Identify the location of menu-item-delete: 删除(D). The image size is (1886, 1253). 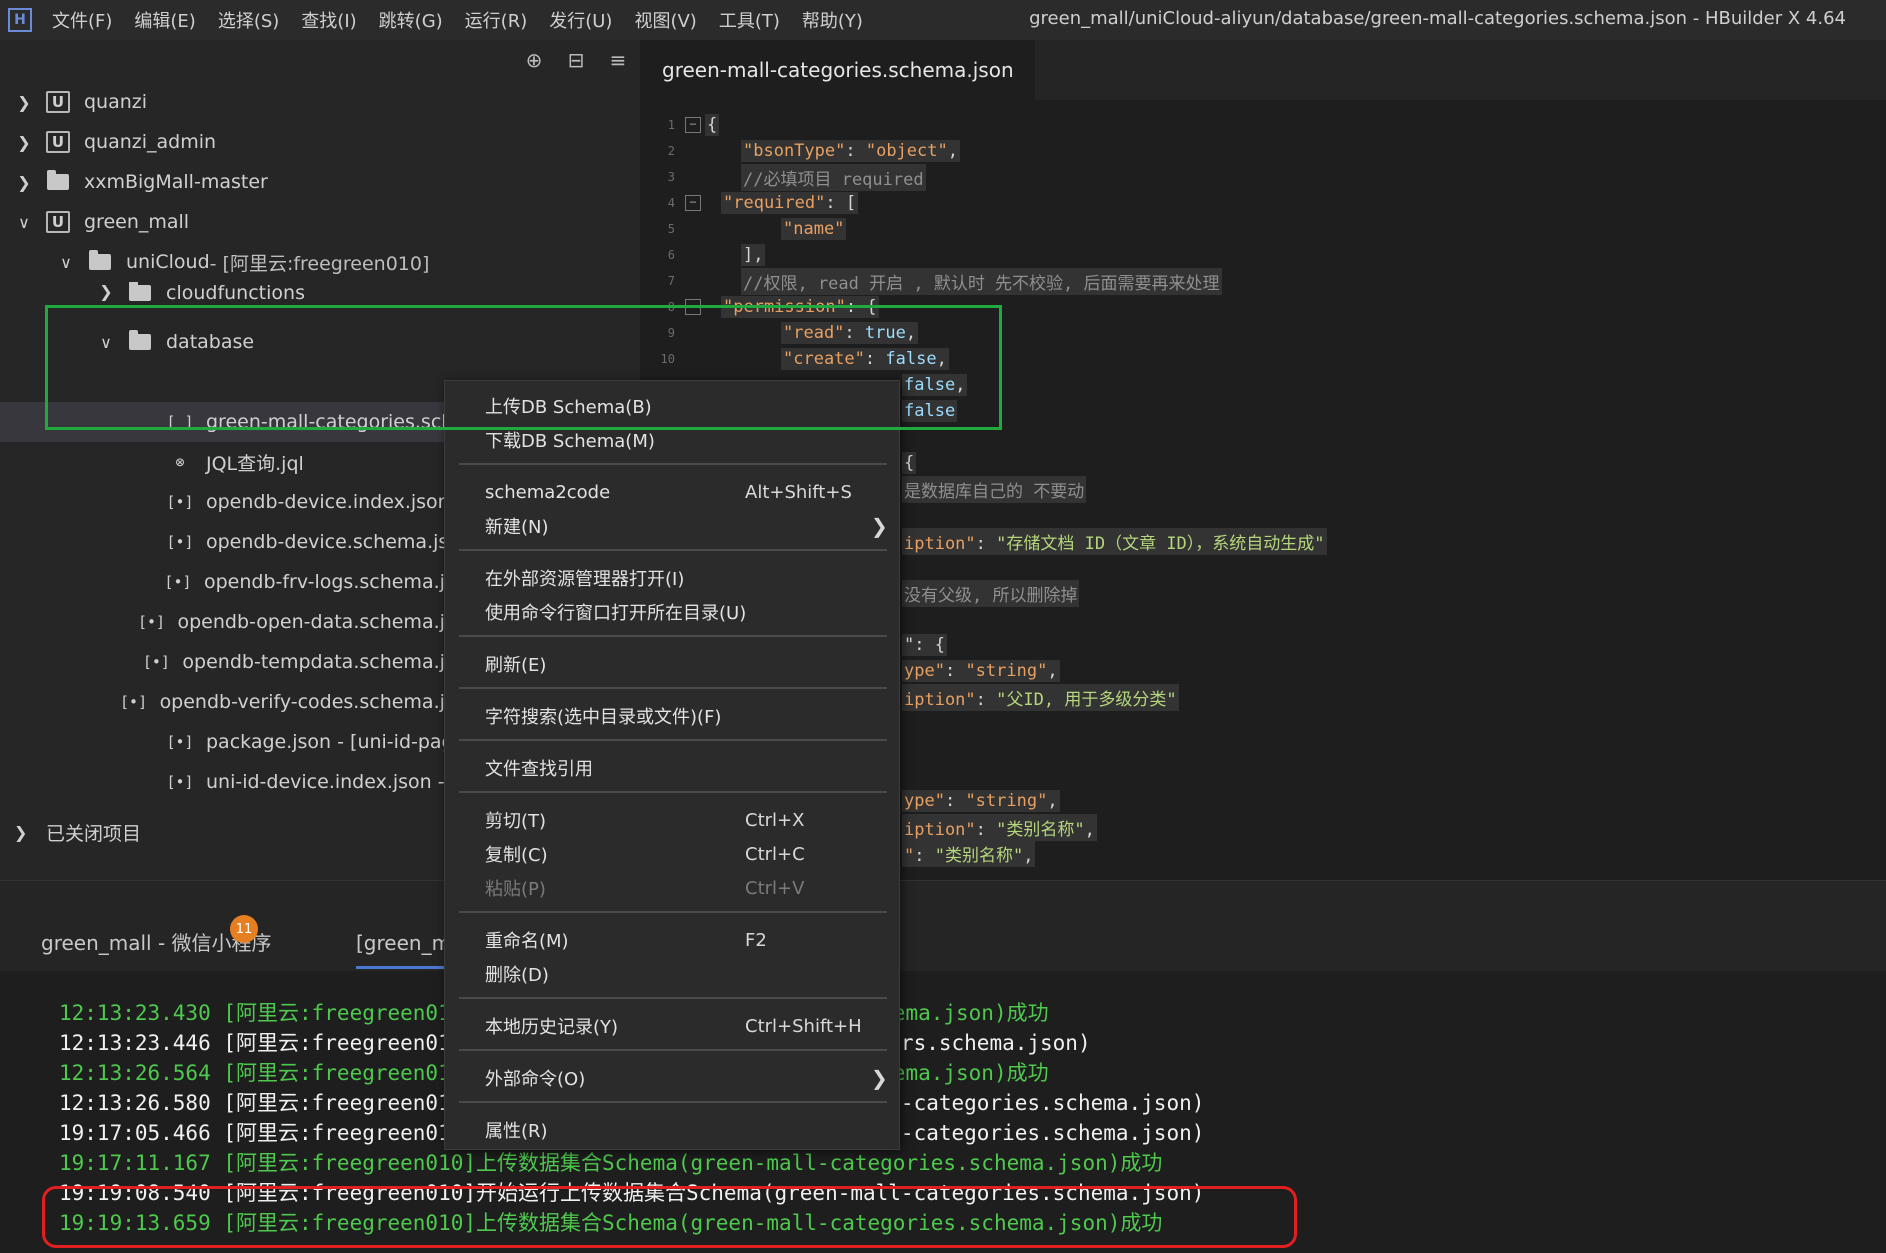
(673, 974).